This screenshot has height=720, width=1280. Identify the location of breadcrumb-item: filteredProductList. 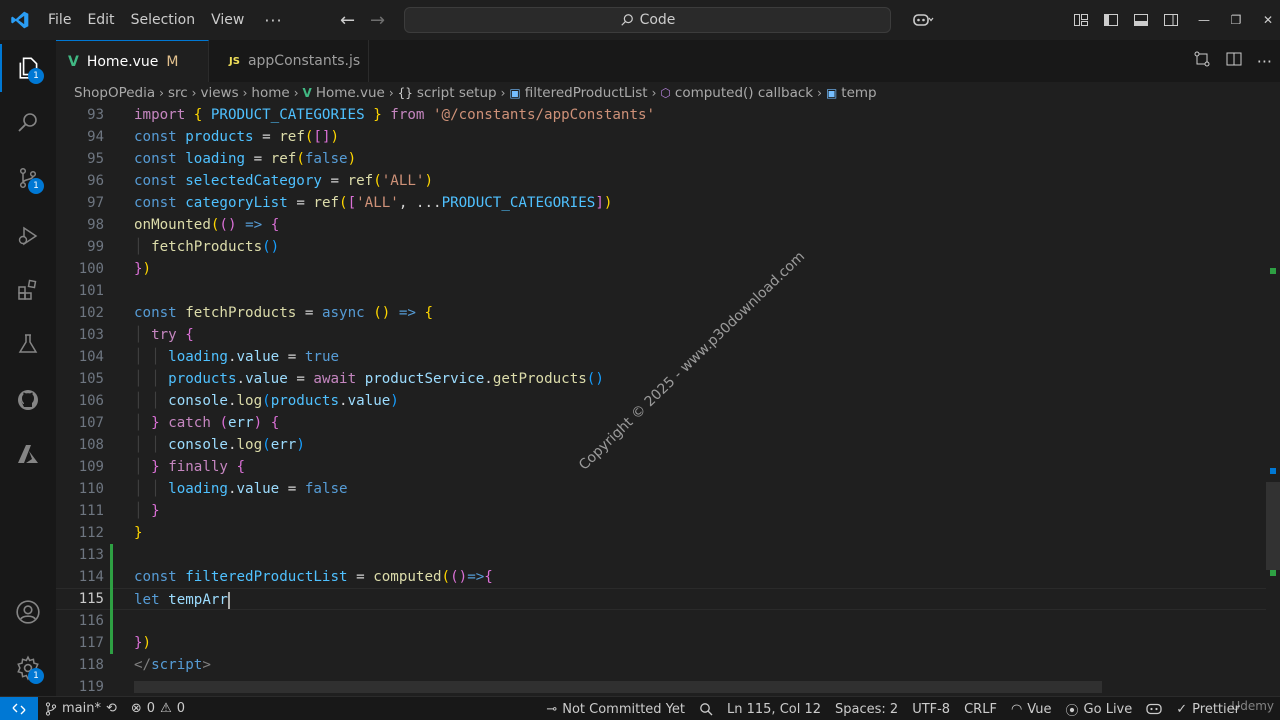
(586, 93).